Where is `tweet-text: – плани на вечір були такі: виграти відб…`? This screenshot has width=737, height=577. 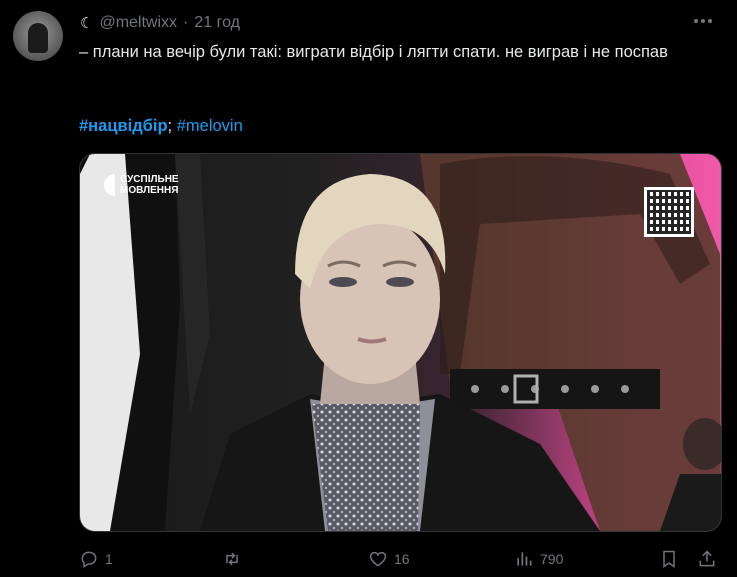
tweet-text: – плани на вечір були такі: виграти відб… is located at coordinates (373, 52).